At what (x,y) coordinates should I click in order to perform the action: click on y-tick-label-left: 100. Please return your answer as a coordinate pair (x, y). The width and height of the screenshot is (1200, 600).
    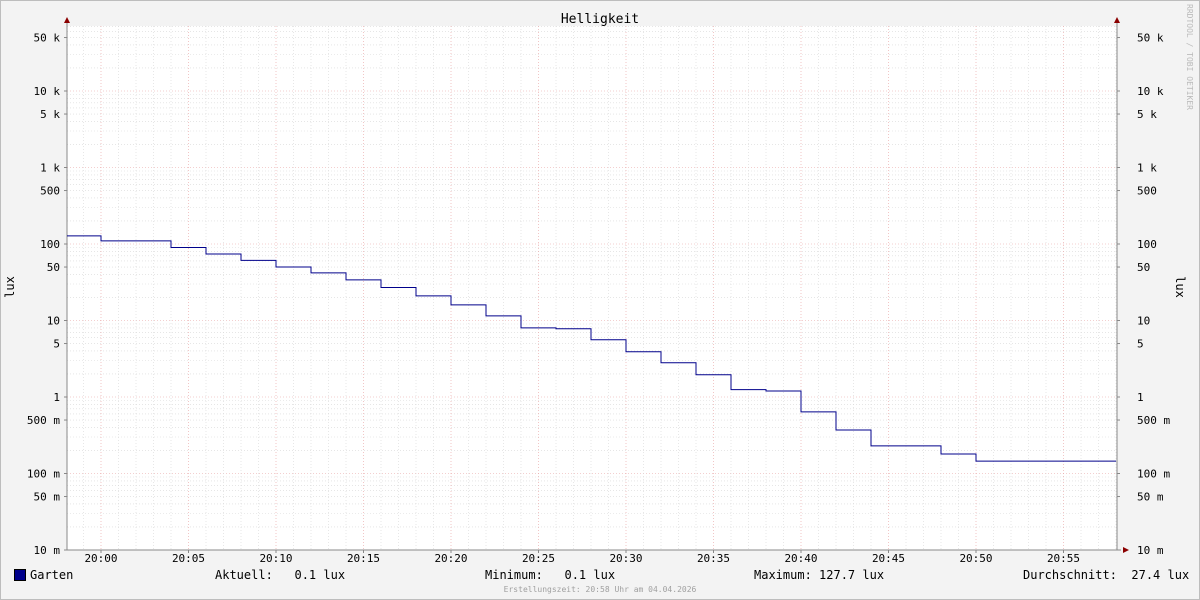
    Looking at the image, I should click on (50, 244).